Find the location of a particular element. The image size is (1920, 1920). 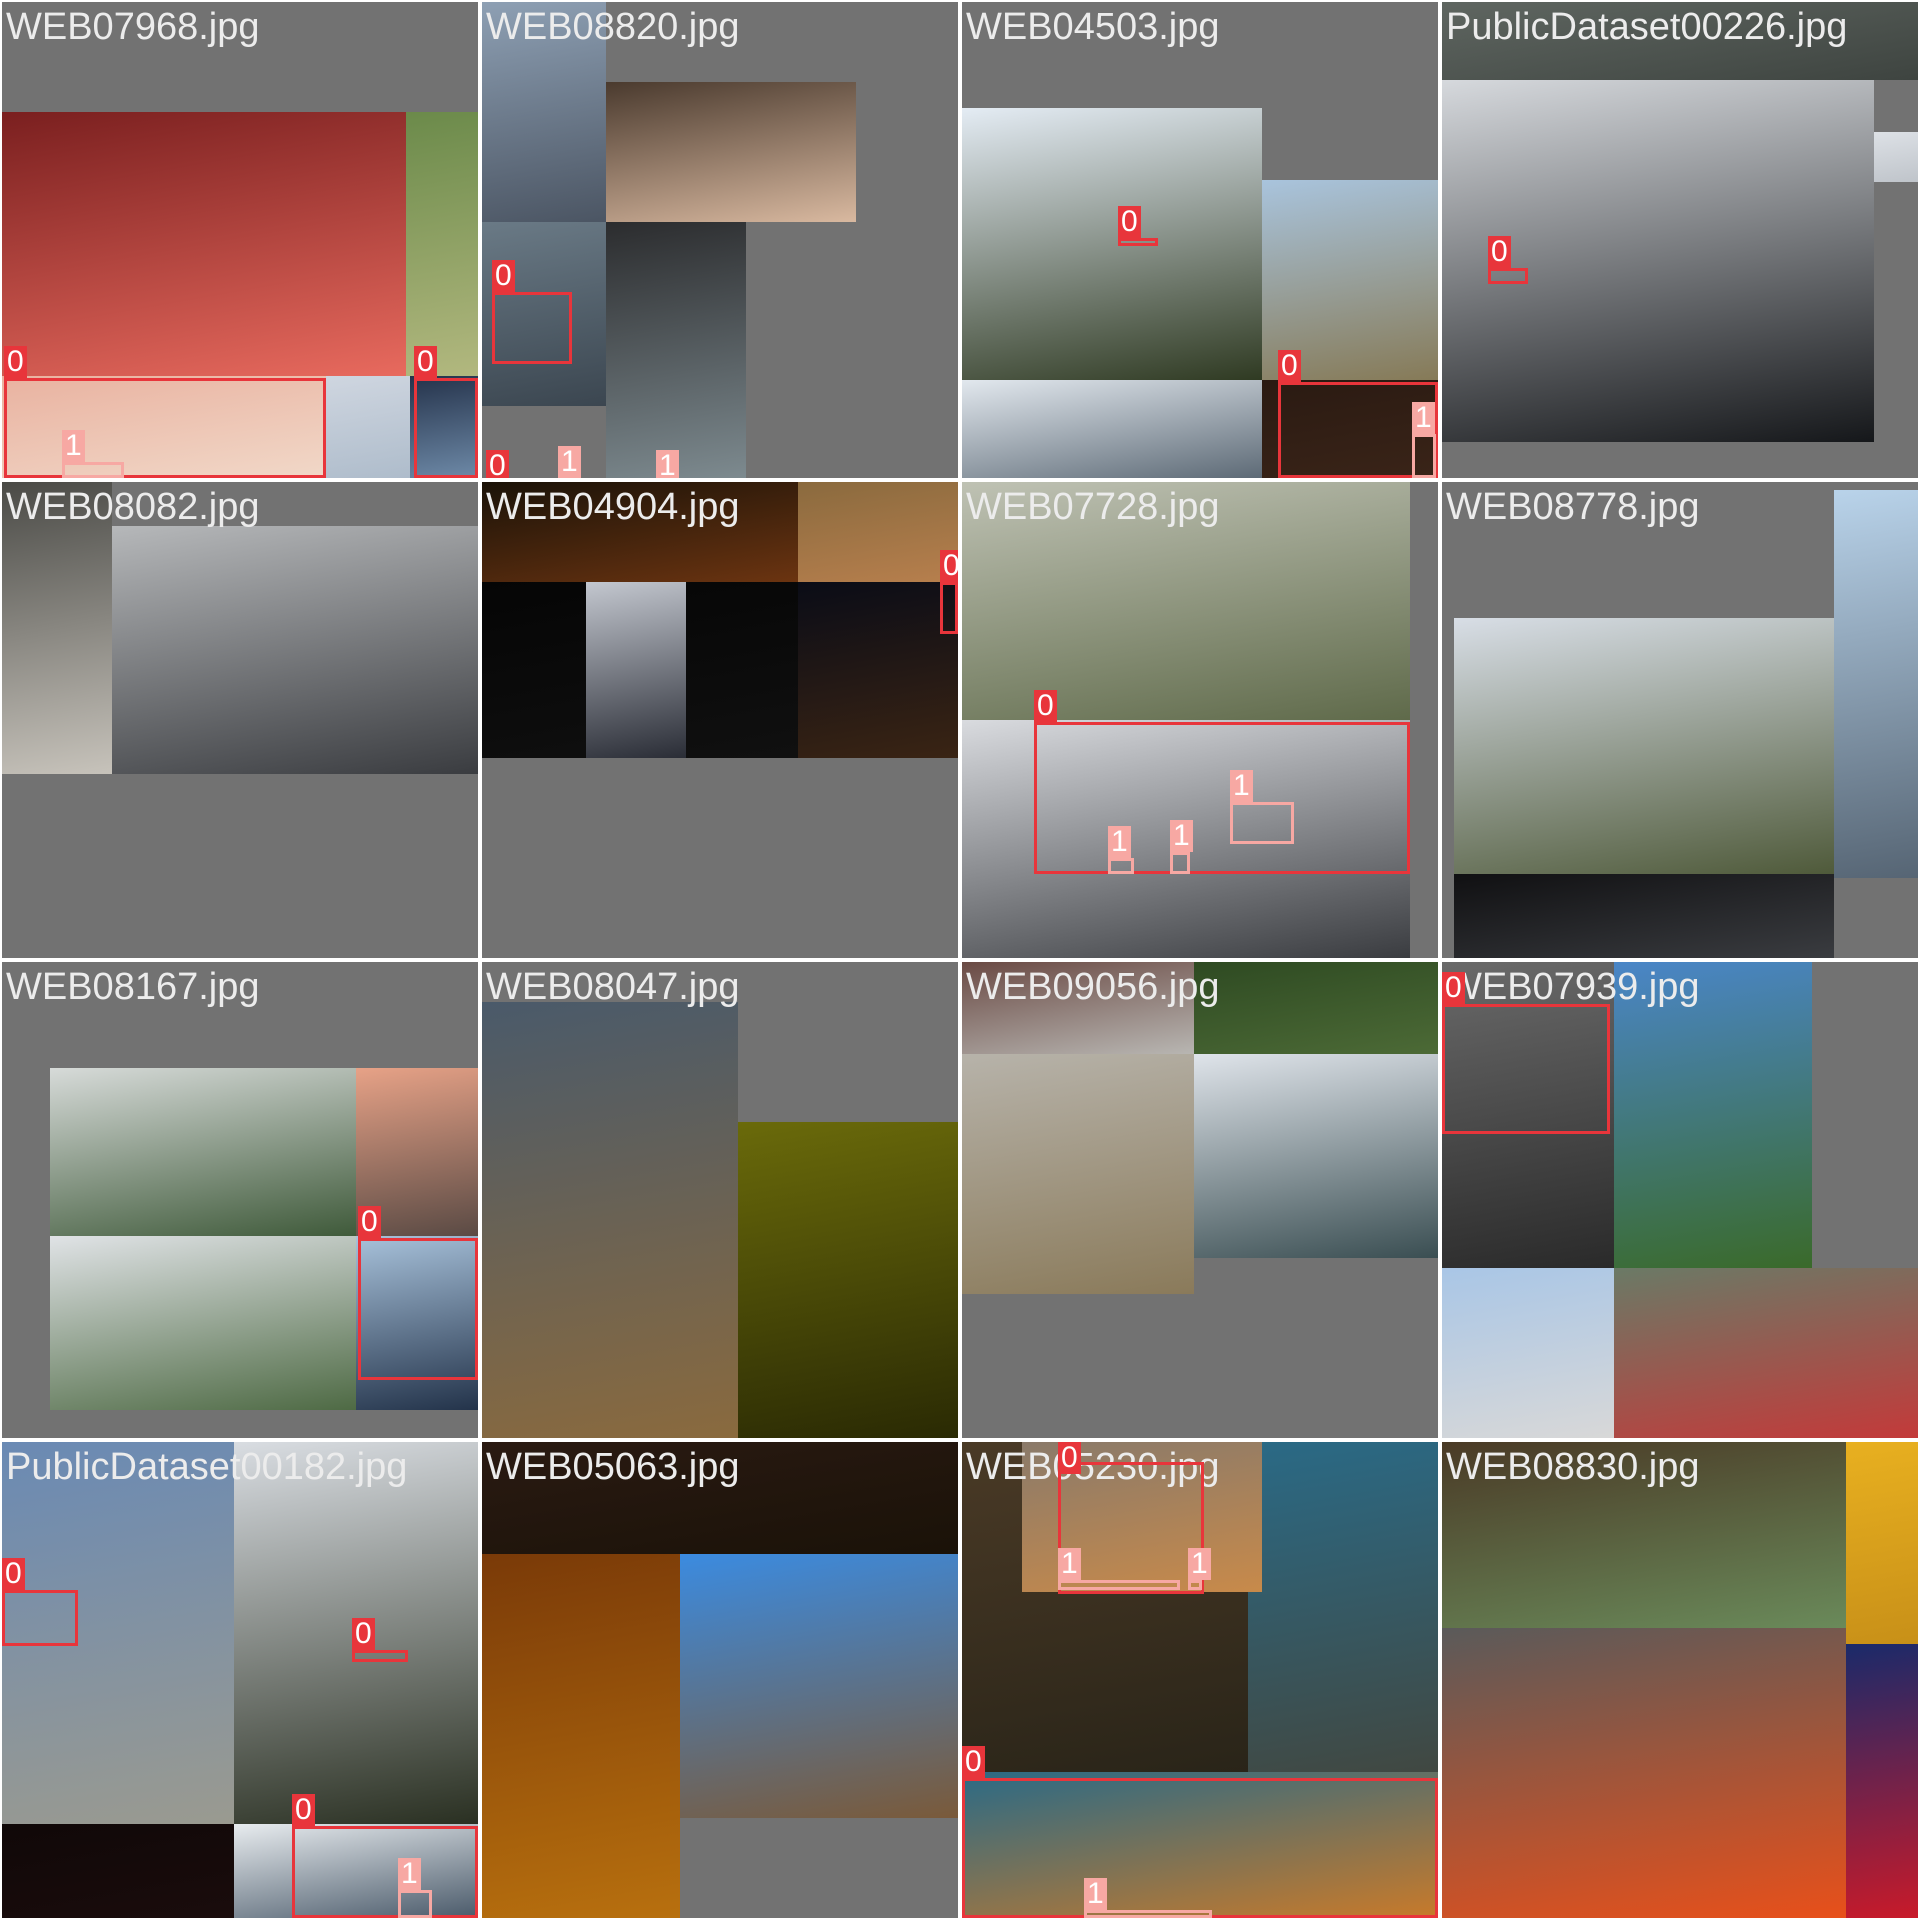

mosaic-cell: WEB08820.jpg 0 0 1 1 is located at coordinates (720, 240).